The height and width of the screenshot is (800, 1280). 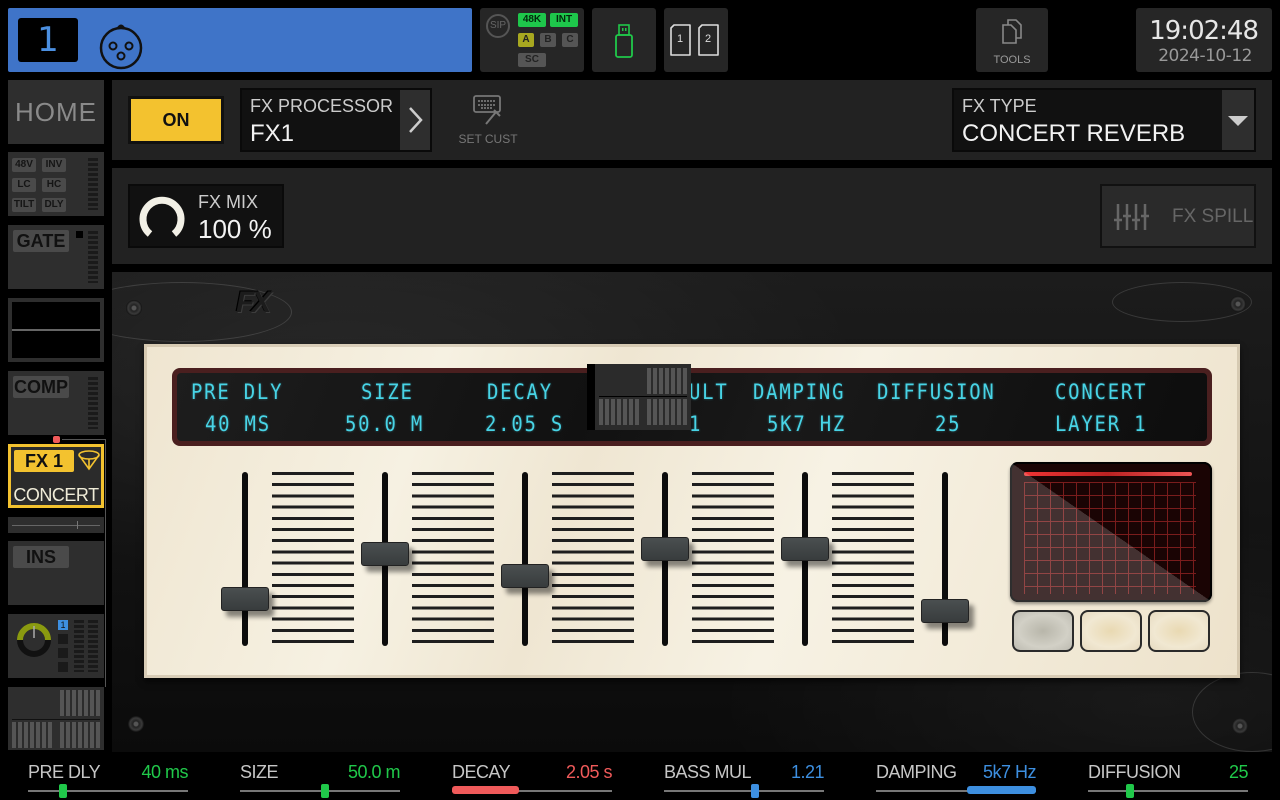 What do you see at coordinates (1232, 712) in the screenshot?
I see `scratch` at bounding box center [1232, 712].